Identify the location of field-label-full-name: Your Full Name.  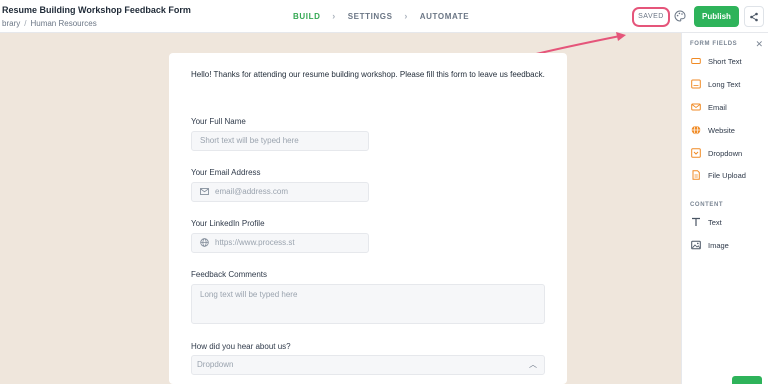
(218, 121).